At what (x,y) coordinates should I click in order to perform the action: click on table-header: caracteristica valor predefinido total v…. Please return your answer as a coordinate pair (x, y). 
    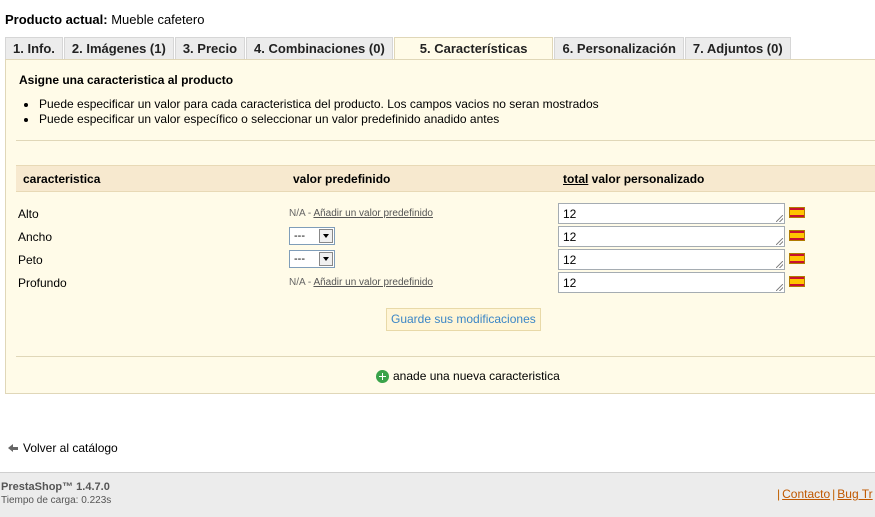
    Looking at the image, I should click on (445, 178).